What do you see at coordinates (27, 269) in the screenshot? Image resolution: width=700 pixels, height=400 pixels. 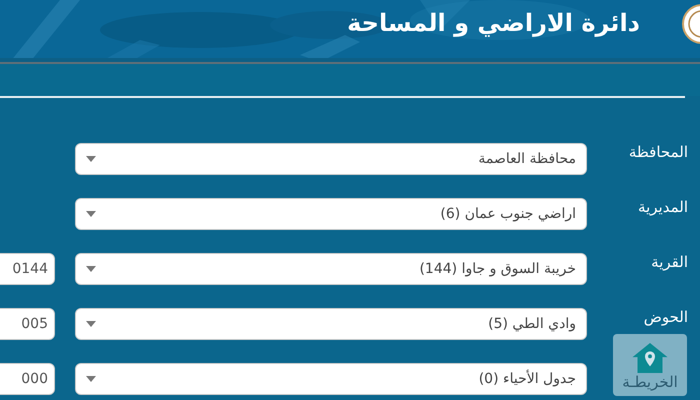 I see `code-field: 0144` at bounding box center [27, 269].